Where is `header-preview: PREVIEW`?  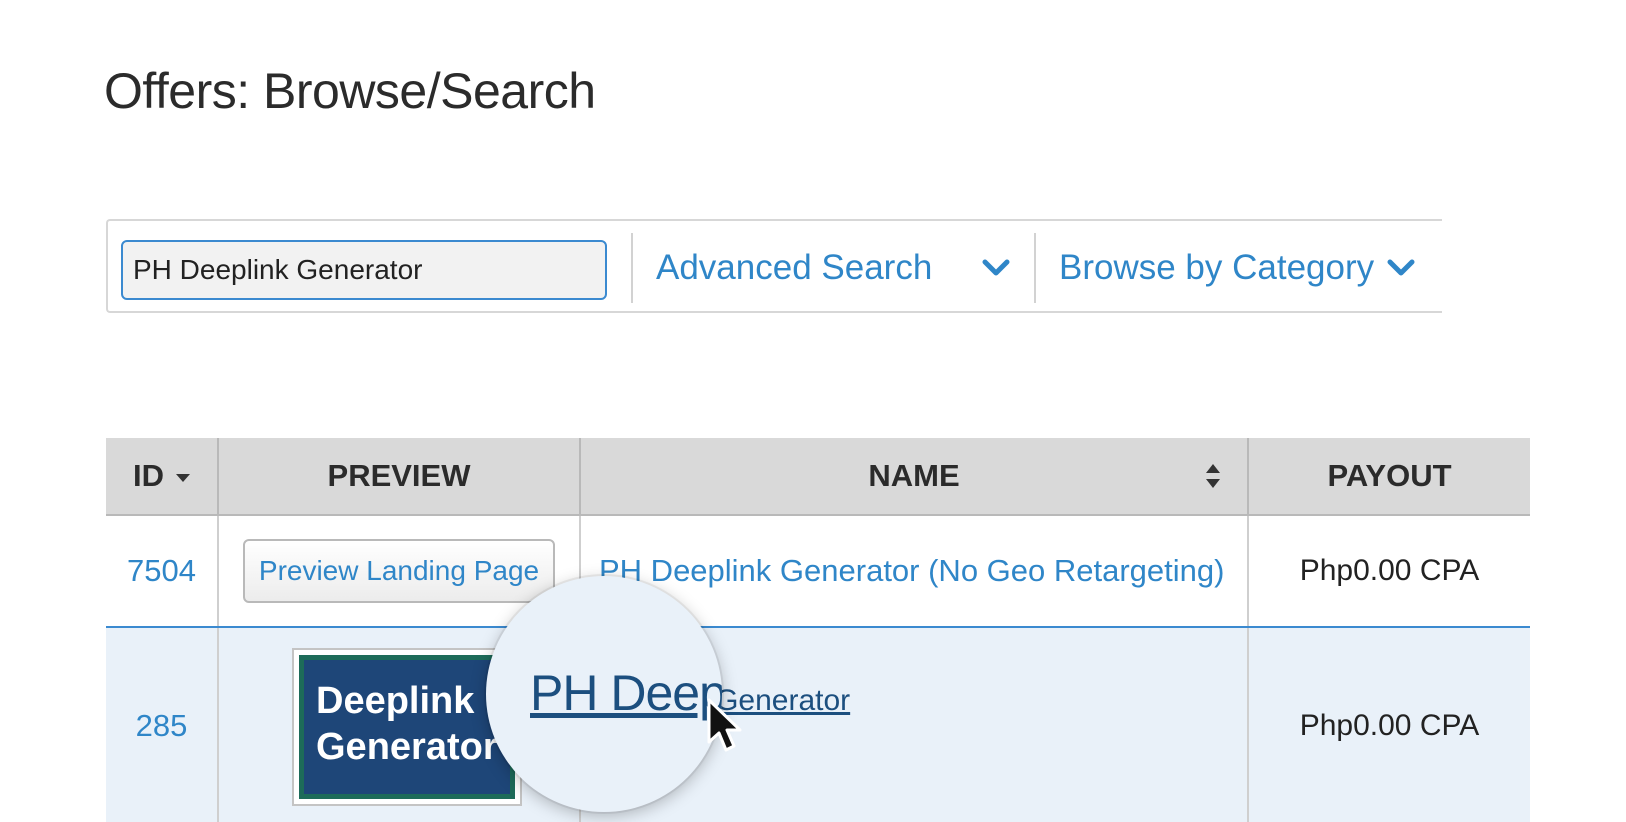
header-preview: PREVIEW is located at coordinates (399, 477).